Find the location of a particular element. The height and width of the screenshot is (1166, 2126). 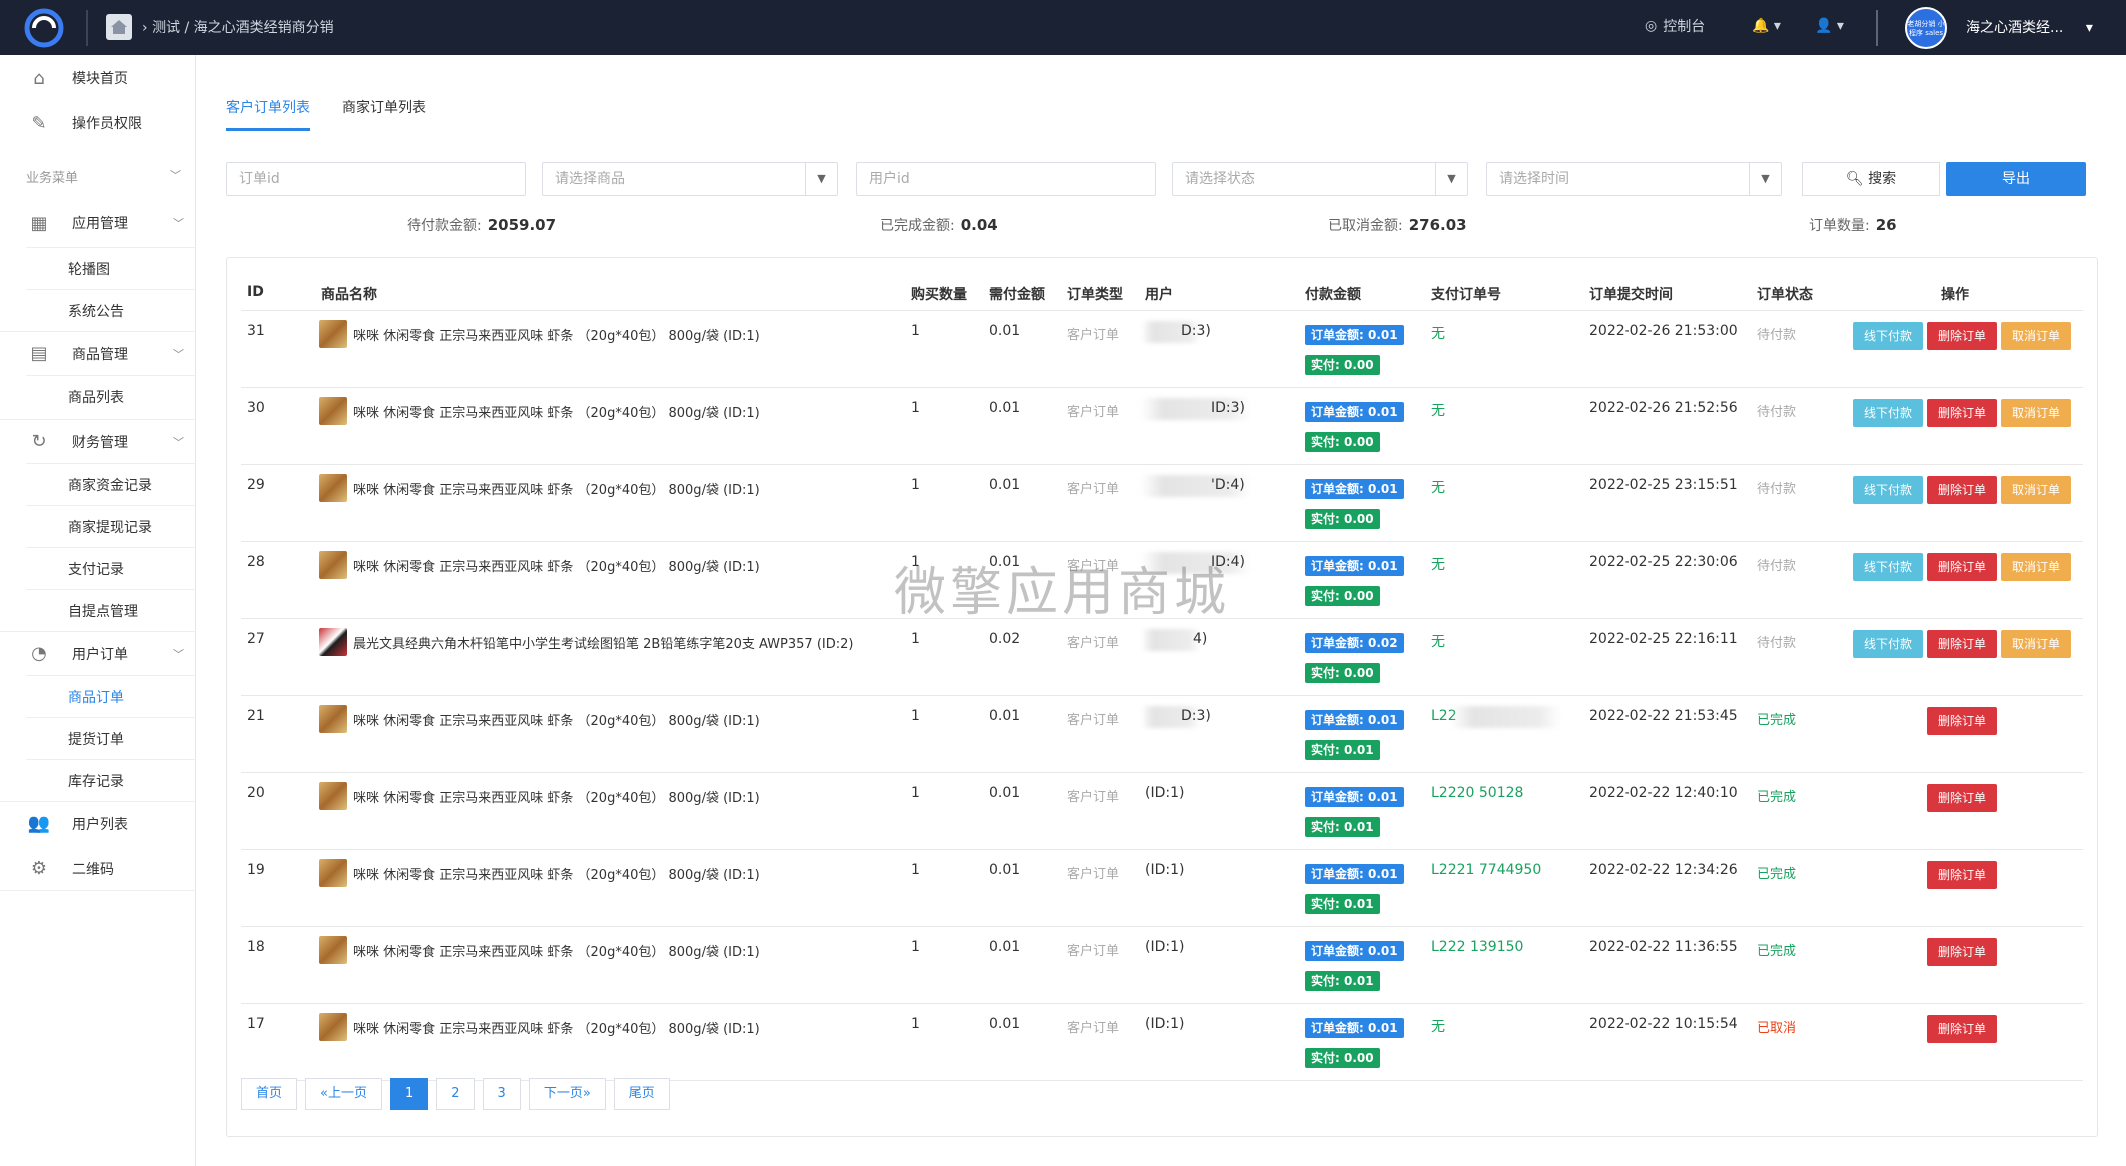

page-1: 1 is located at coordinates (409, 1094).